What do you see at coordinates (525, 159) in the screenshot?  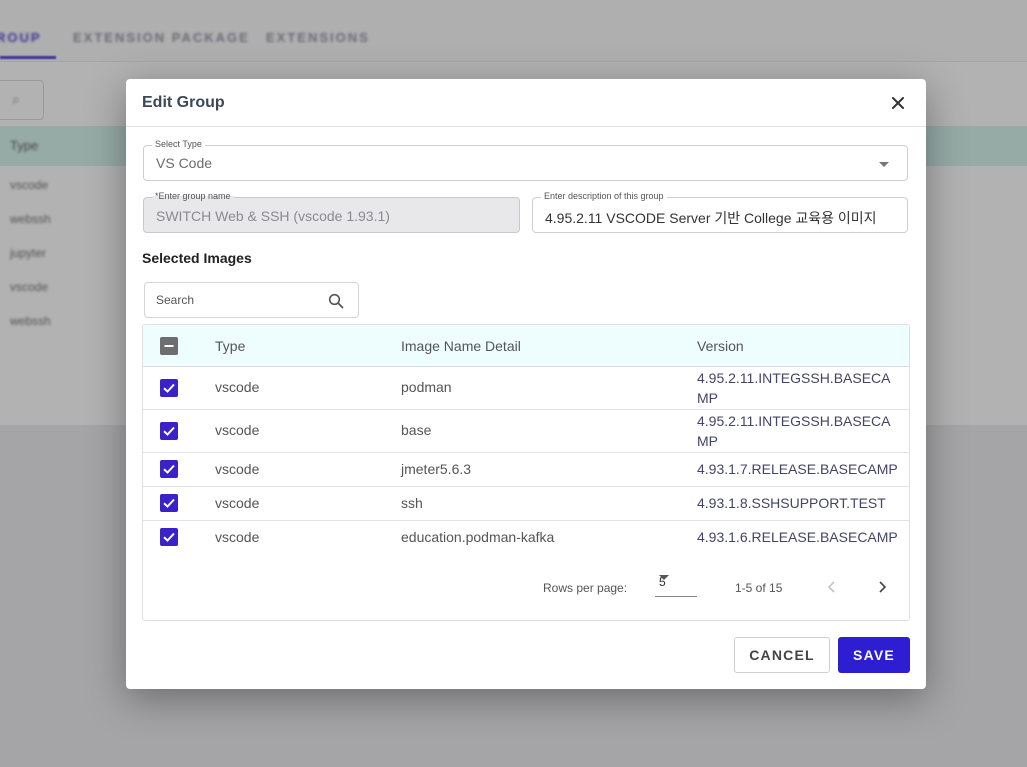 I see `select-type-dropdown: Select Type VS Code` at bounding box center [525, 159].